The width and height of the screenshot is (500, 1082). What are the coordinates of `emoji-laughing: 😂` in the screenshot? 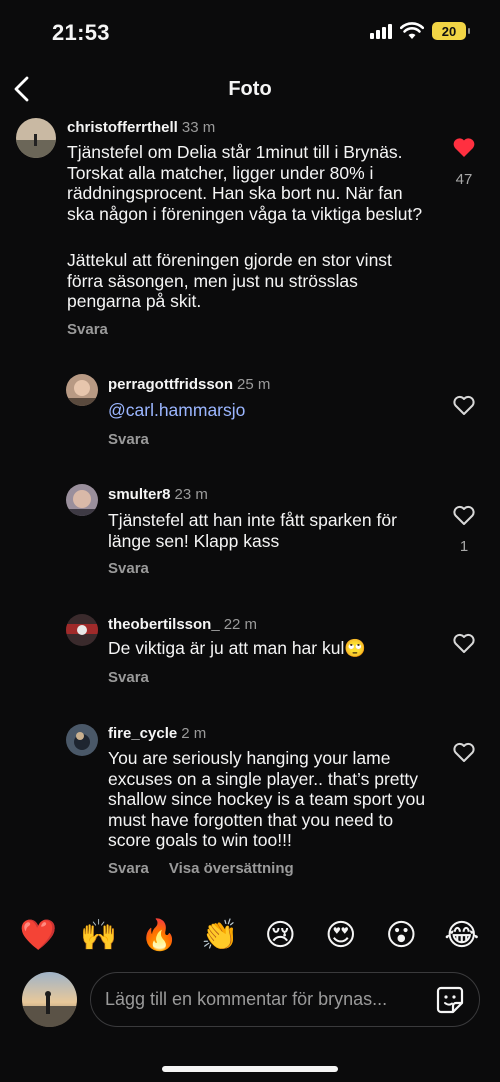 It's located at (462, 936).